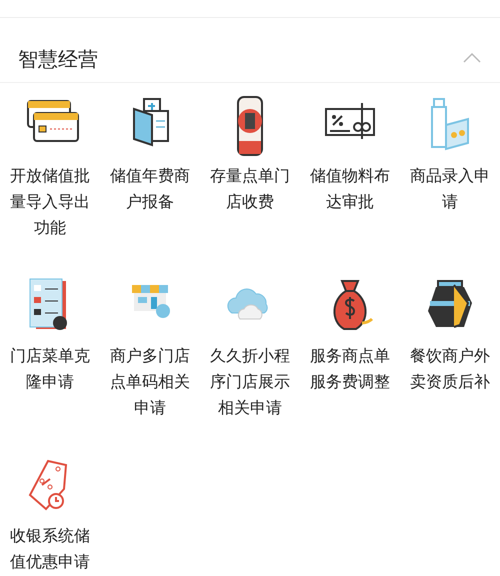 The image size is (500, 576). Describe the element at coordinates (450, 369) in the screenshot. I see `service-label: 餐饮商户外卖资质后补` at that location.